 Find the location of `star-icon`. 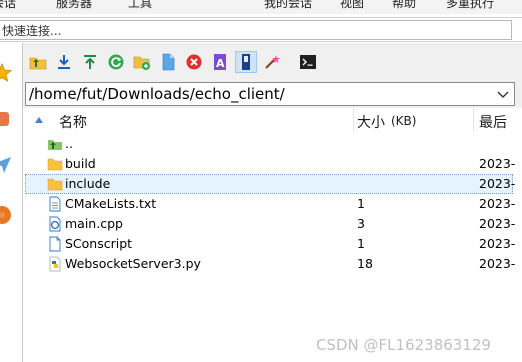

star-icon is located at coordinates (6, 72).